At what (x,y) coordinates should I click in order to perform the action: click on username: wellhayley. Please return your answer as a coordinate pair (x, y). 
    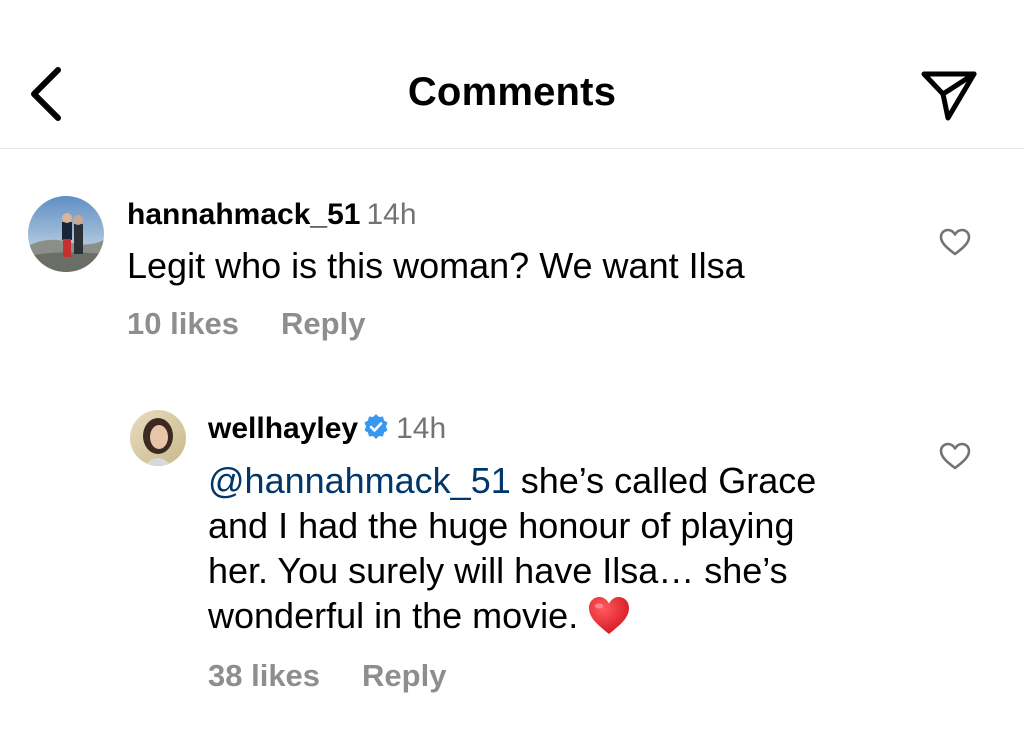
    Looking at the image, I should click on (283, 428).